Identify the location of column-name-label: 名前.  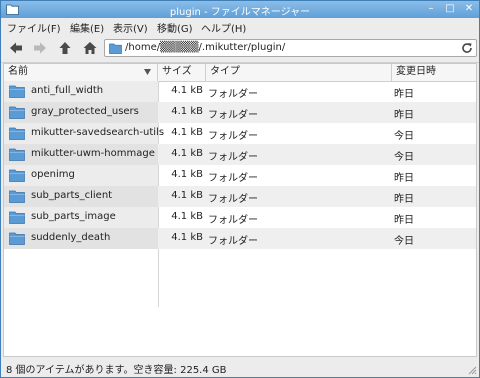
(18, 71).